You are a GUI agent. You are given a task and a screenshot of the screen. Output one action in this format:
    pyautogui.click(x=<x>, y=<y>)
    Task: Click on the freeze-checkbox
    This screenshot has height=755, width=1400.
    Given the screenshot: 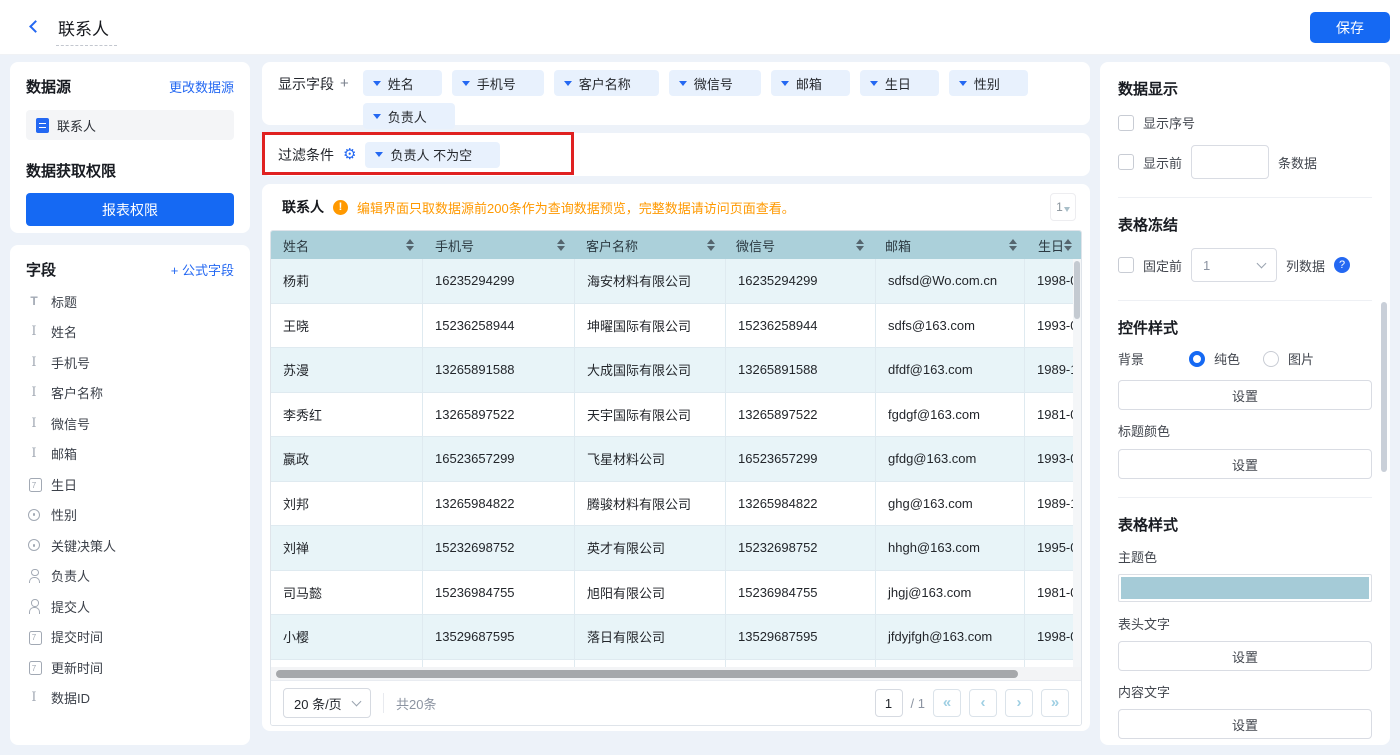 What is the action you would take?
    pyautogui.click(x=1126, y=265)
    